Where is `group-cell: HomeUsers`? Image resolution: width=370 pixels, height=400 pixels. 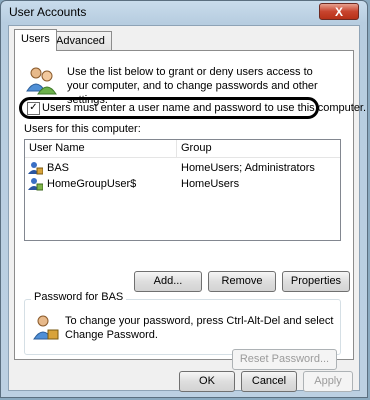
group-cell: HomeUsers is located at coordinates (210, 184).